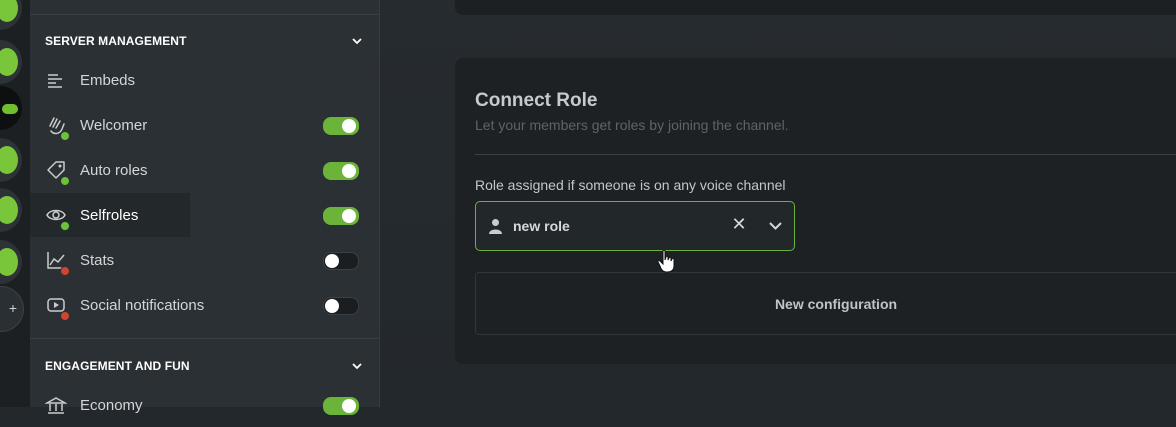 The height and width of the screenshot is (427, 1176). I want to click on stats-toggle, so click(341, 261).